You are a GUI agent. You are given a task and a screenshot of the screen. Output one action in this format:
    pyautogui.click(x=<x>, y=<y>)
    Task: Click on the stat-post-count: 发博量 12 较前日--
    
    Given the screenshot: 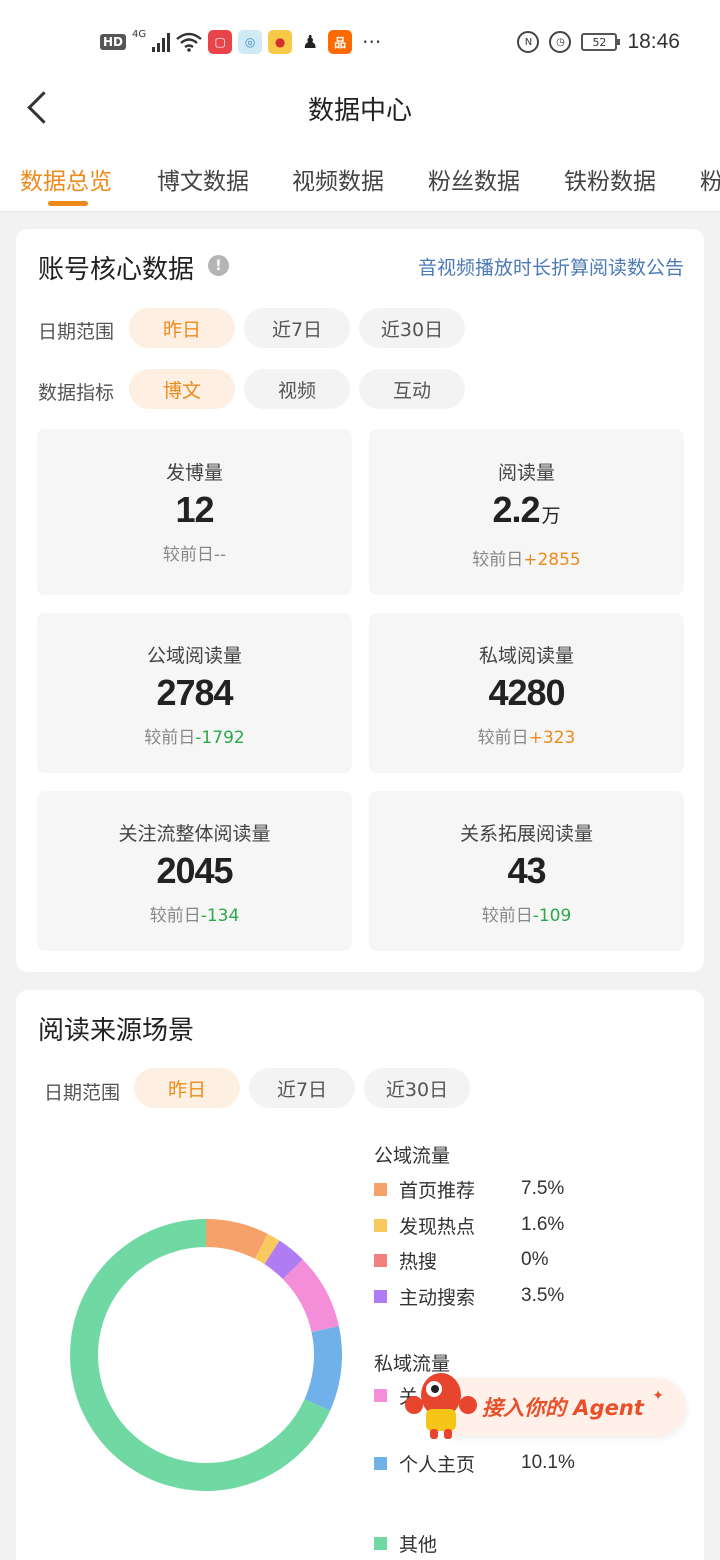 What is the action you would take?
    pyautogui.click(x=194, y=512)
    